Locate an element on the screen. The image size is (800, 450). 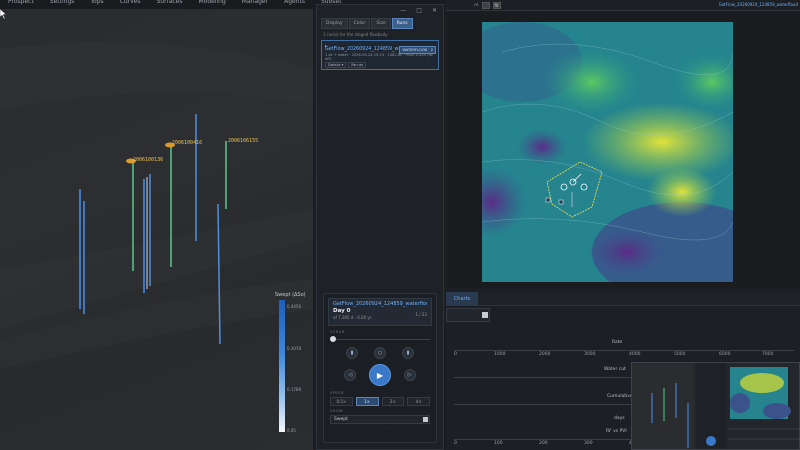
well-label: 2006106155 is located at coordinates (243, 141).